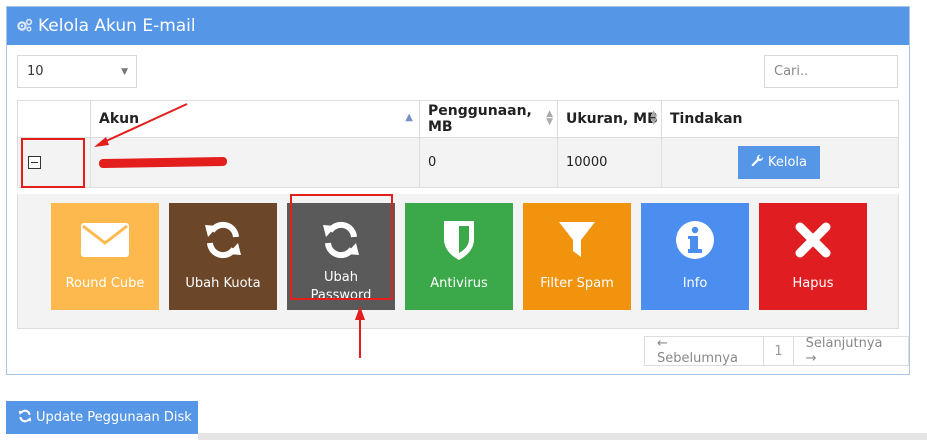 This screenshot has width=927, height=440. I want to click on panel-heading: Kelola Akun E-mail, so click(458, 26).